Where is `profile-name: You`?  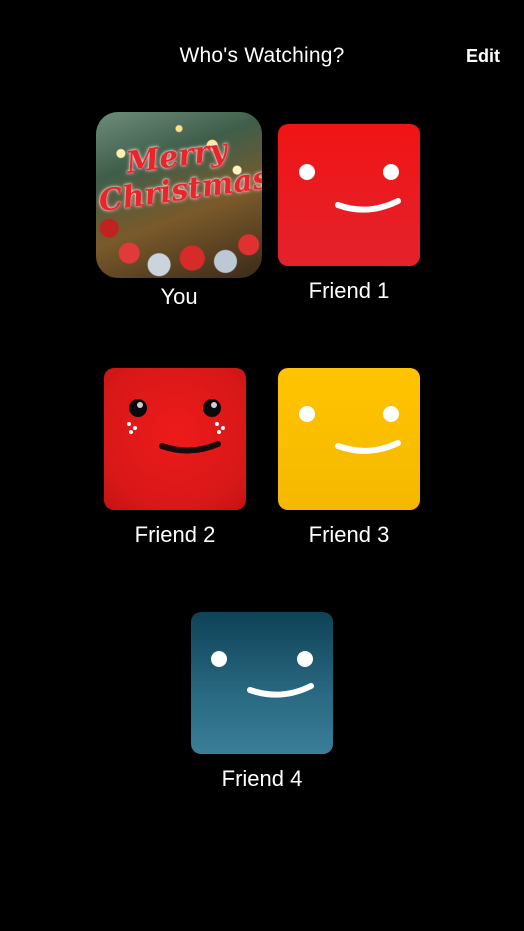 profile-name: You is located at coordinates (179, 296).